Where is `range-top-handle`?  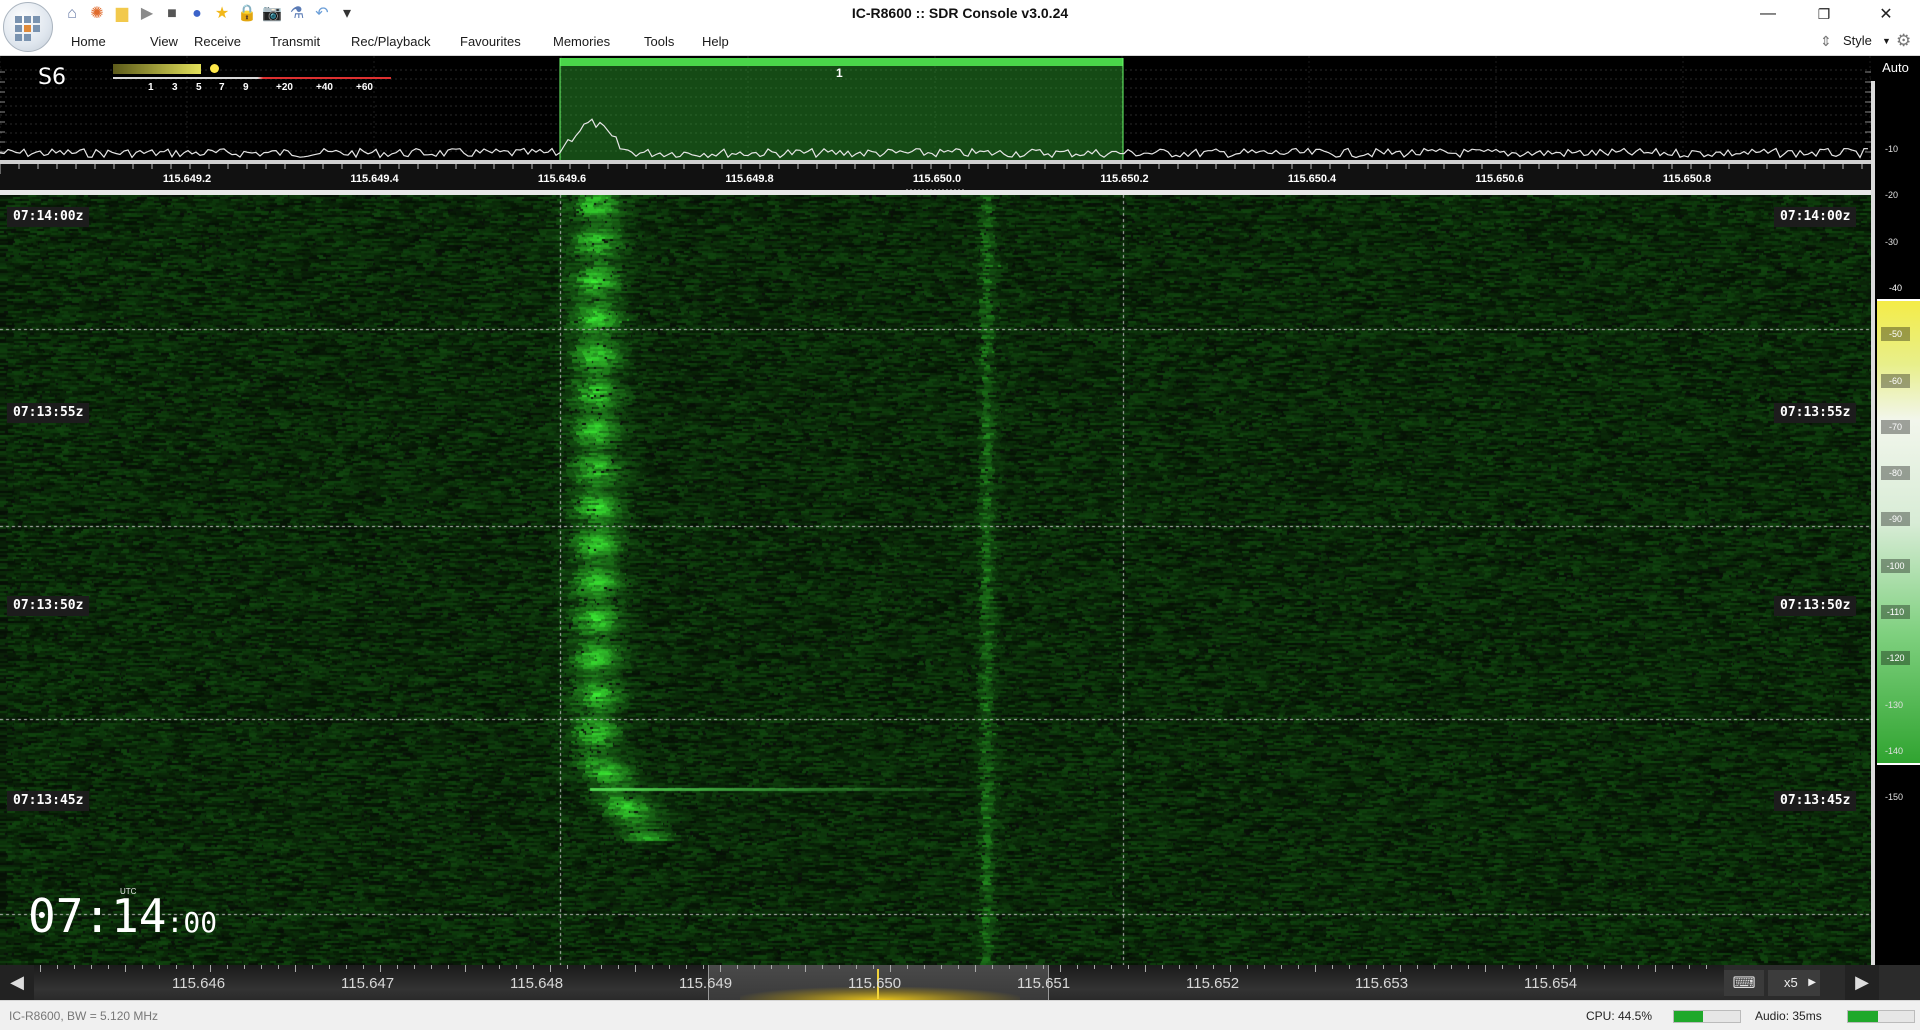 range-top-handle is located at coordinates (1898, 300).